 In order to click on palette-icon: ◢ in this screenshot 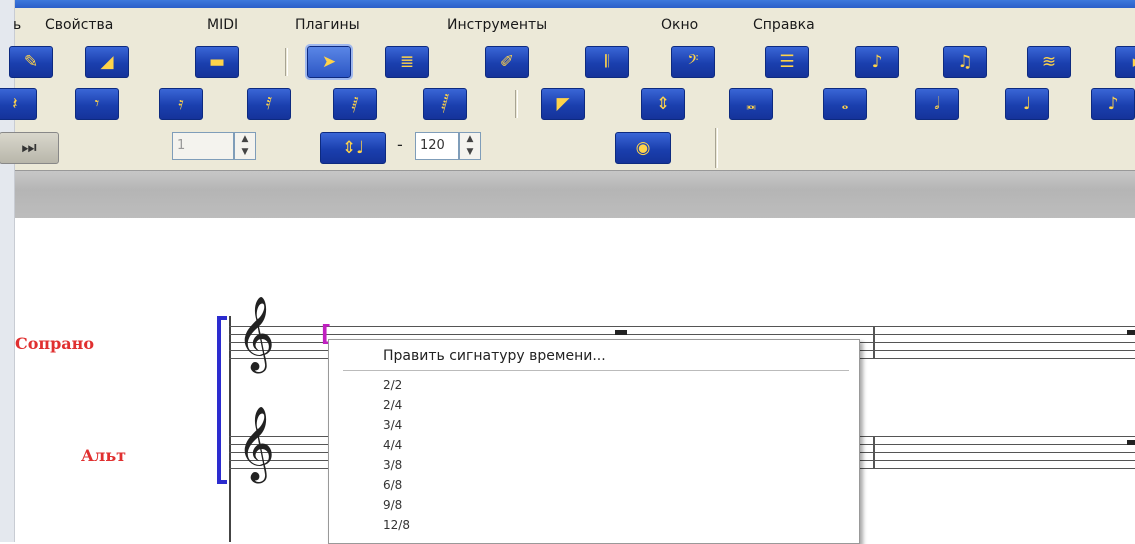, I will do `click(107, 62)`.